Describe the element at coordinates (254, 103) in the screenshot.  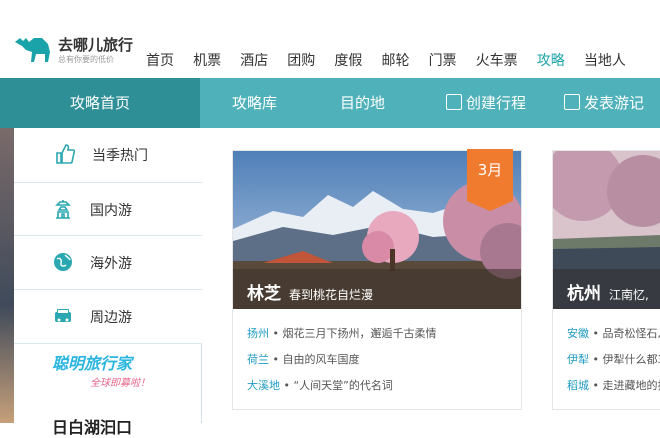
I see `tab-guide-library: 攻略库` at that location.